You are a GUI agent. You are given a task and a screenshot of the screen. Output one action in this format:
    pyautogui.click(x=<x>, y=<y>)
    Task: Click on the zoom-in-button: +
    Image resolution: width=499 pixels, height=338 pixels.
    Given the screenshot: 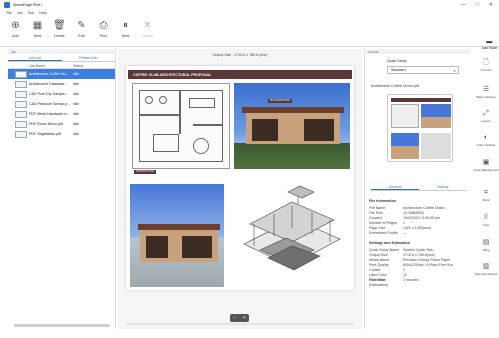 What is the action you would take?
    pyautogui.click(x=244, y=318)
    